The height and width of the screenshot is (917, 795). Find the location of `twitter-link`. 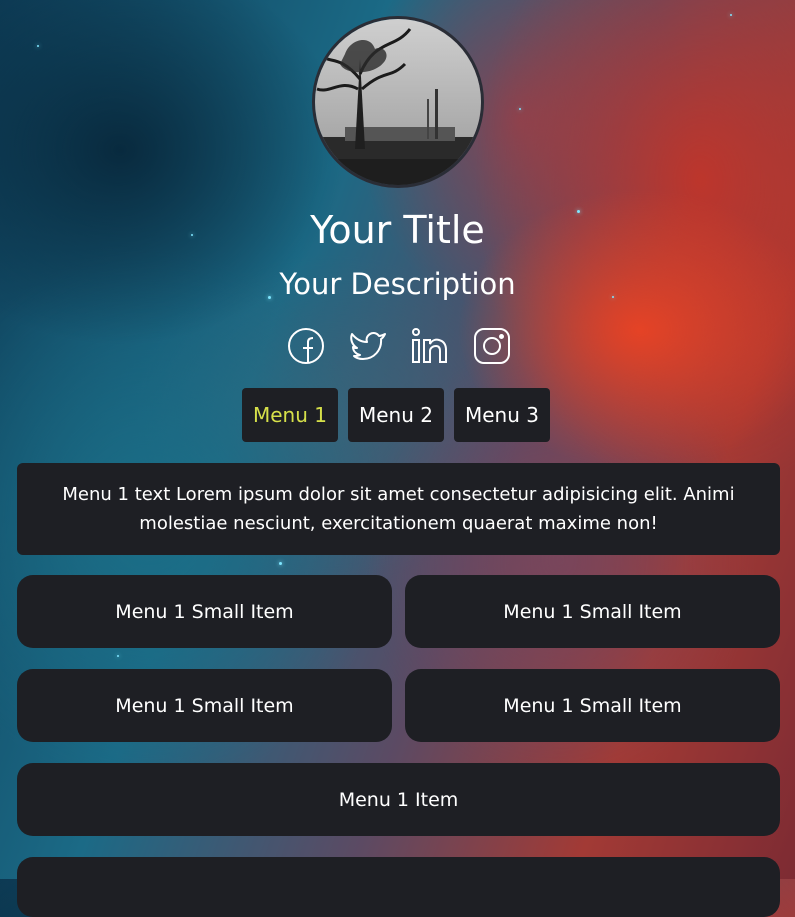

twitter-link is located at coordinates (368, 346).